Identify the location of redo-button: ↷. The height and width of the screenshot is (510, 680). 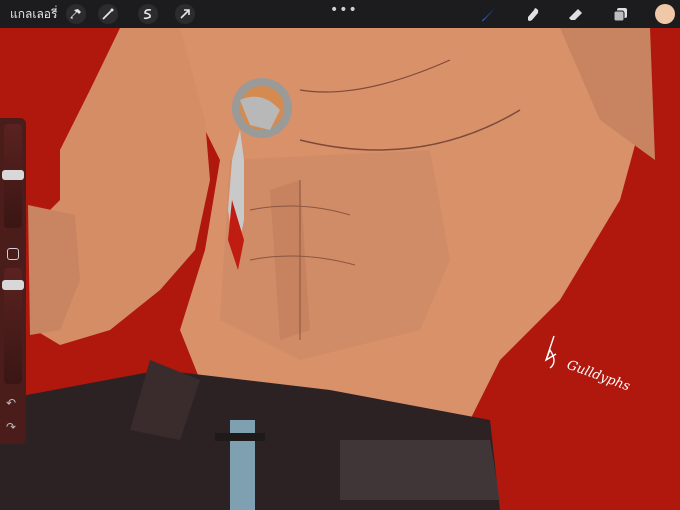
(11, 427).